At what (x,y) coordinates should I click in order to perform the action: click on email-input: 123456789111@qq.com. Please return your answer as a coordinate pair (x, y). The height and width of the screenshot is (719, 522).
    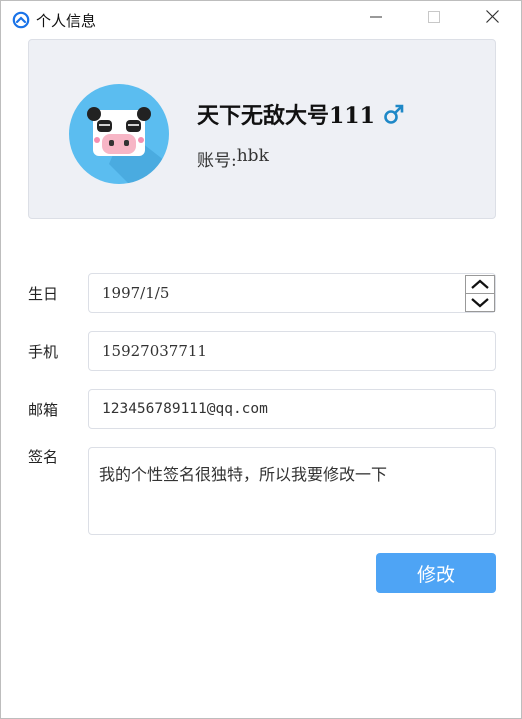
    Looking at the image, I should click on (292, 409).